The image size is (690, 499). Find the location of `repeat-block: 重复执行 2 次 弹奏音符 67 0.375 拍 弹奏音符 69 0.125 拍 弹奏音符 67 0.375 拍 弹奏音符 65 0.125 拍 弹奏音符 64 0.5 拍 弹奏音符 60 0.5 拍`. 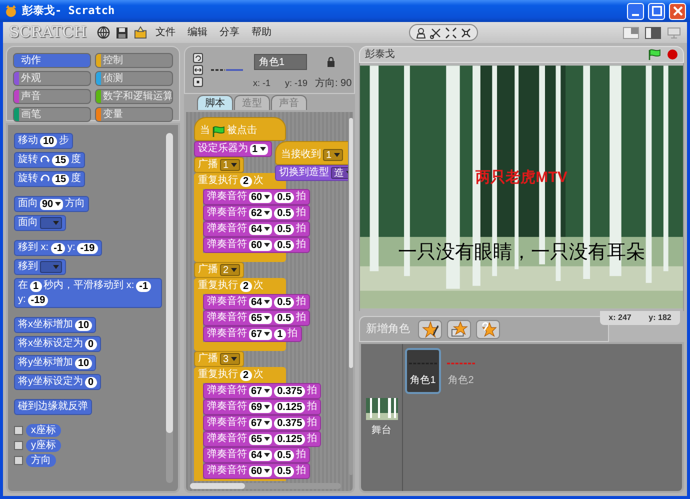

repeat-block: 重复执行 2 次 弹奏音符 67 0.375 拍 弹奏音符 69 0.125 拍 弹奏音符 67 0.375 拍 弹奏音符 65 0.125 拍 弹奏音符 64 0.5 拍 弹奏音符 60 0.5 拍 is located at coordinates (258, 424).